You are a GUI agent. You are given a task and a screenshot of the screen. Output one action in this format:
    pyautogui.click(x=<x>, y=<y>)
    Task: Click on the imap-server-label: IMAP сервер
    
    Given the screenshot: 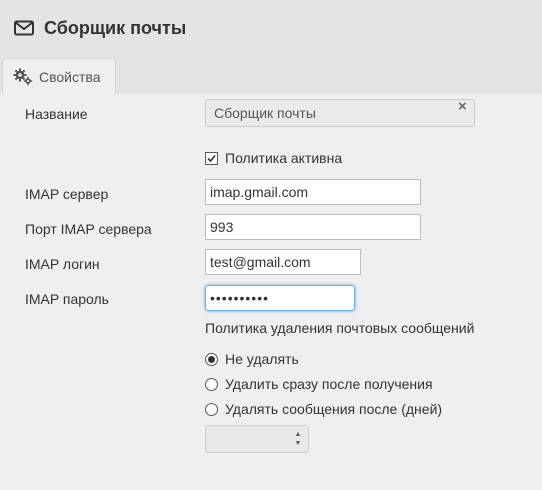 What is the action you would take?
    pyautogui.click(x=67, y=194)
    